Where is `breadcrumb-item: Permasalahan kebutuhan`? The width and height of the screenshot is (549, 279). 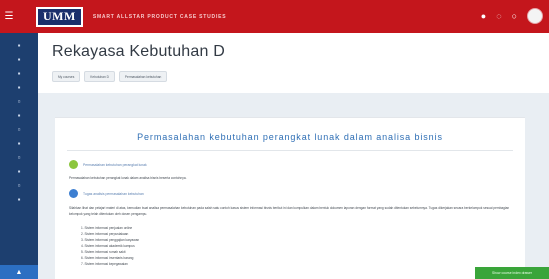 breadcrumb-item: Permasalahan kebutuhan is located at coordinates (143, 76).